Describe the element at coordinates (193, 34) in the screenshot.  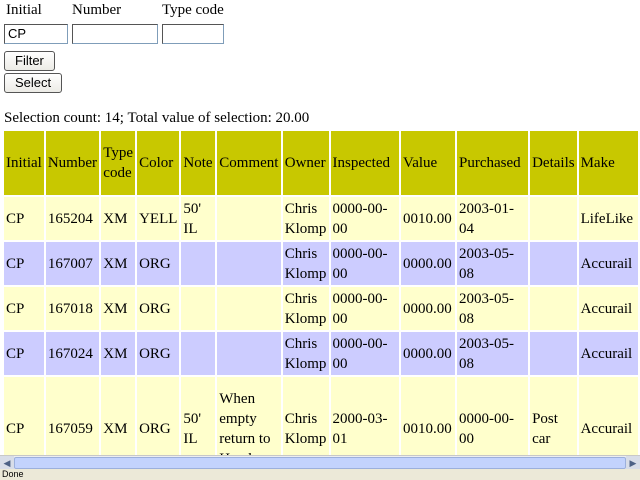
I see `type-code-input` at that location.